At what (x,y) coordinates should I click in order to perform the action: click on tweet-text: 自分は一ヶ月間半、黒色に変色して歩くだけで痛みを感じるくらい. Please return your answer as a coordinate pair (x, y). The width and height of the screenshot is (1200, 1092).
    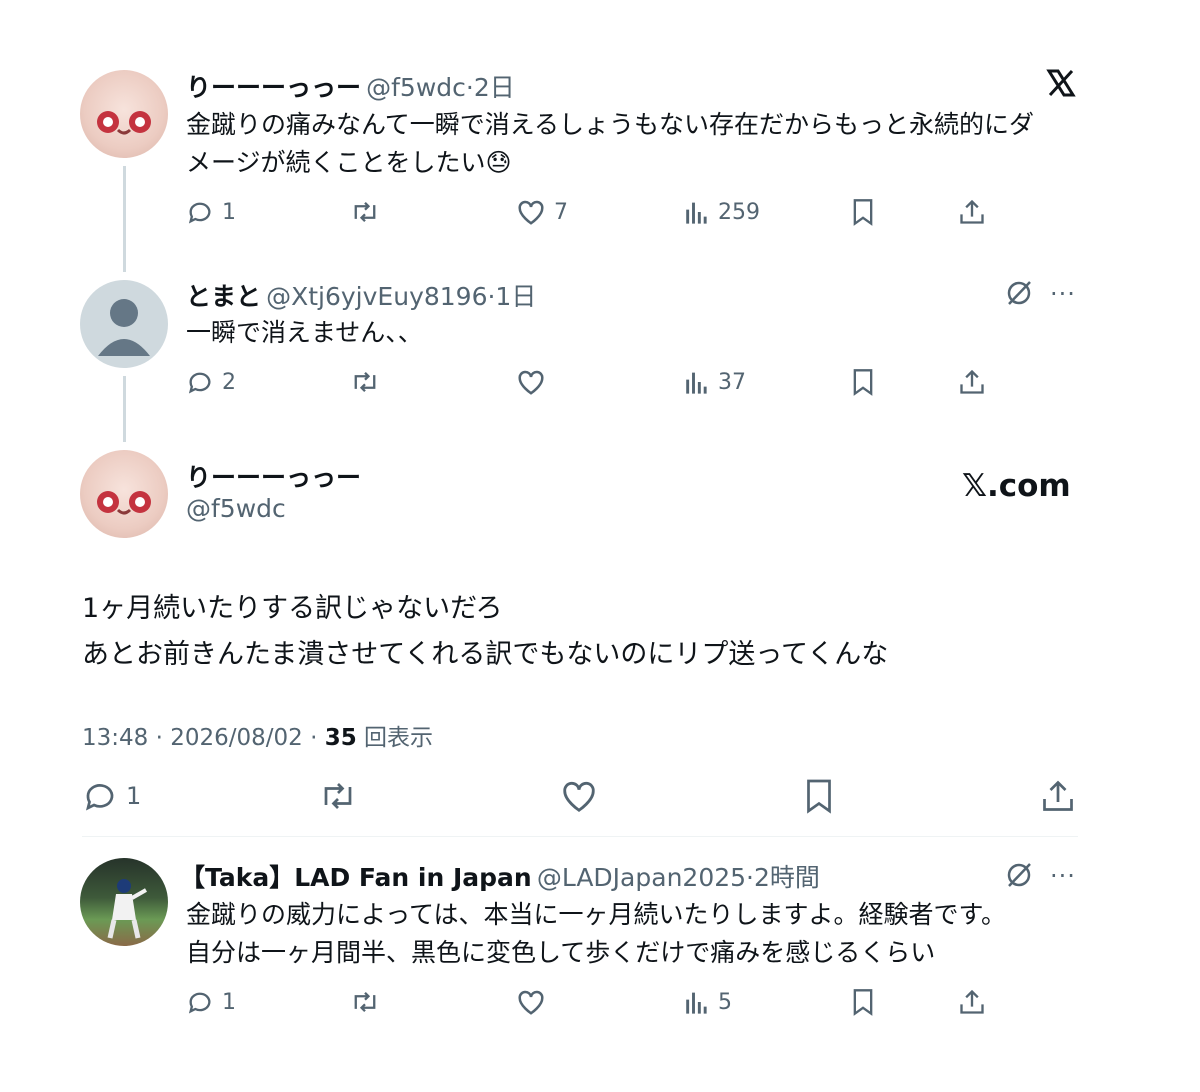
    Looking at the image, I should click on (561, 952).